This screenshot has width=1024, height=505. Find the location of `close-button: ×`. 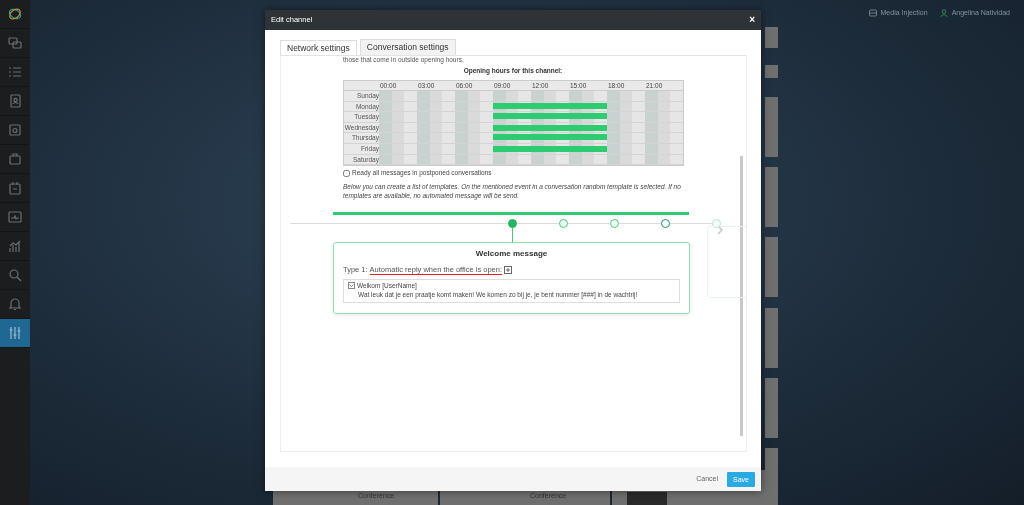

close-button: × is located at coordinates (752, 20).